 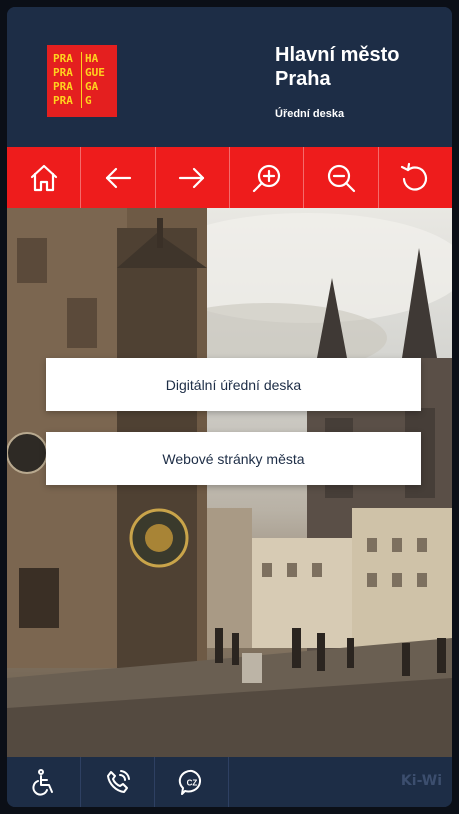 I want to click on page-title: Hlavní město Praha, so click(x=337, y=67).